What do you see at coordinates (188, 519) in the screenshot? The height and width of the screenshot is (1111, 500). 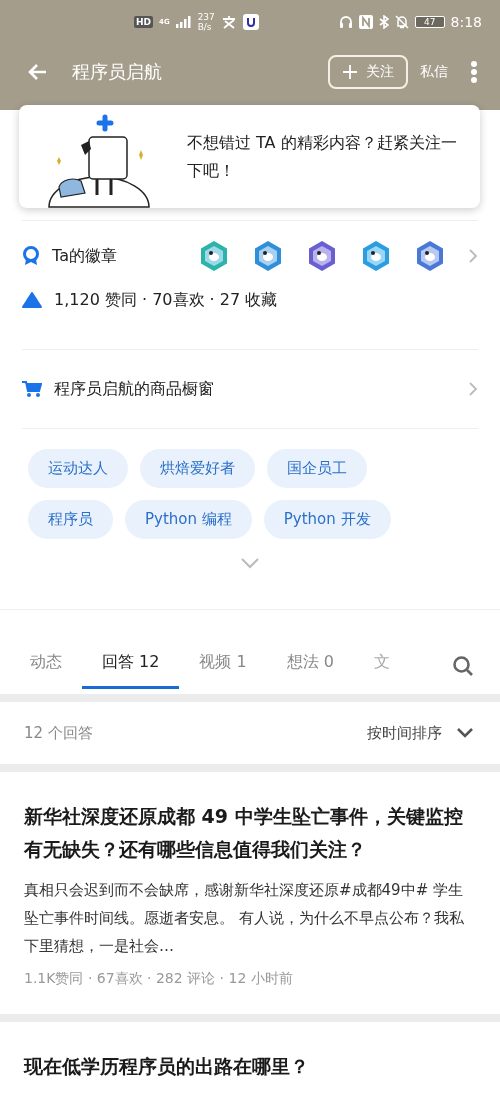 I see `profile-tag: Python 编程` at bounding box center [188, 519].